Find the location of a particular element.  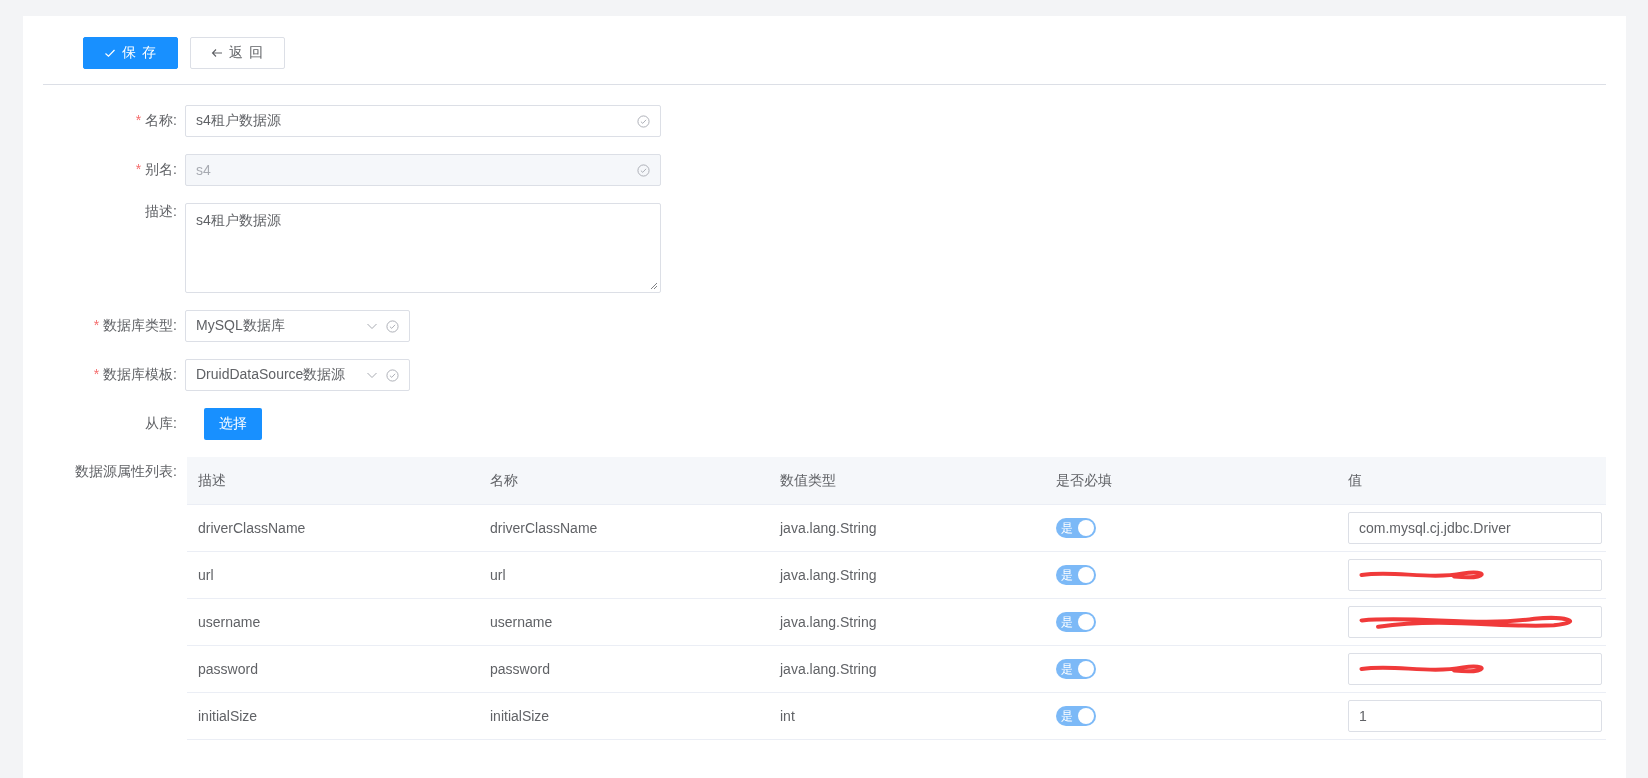

field-label: 数据源属性列表: is located at coordinates (126, 471).